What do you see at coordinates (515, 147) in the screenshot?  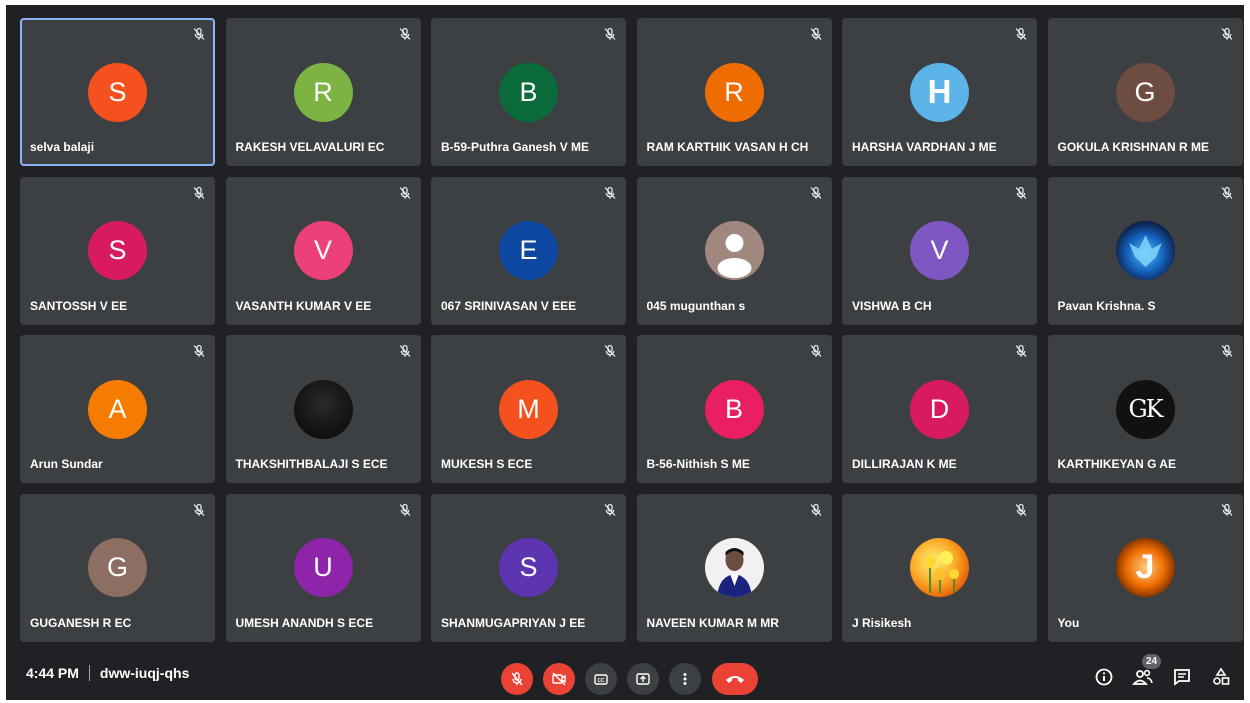 I see `participant-name: B-59-Puthra Ganesh V ME` at bounding box center [515, 147].